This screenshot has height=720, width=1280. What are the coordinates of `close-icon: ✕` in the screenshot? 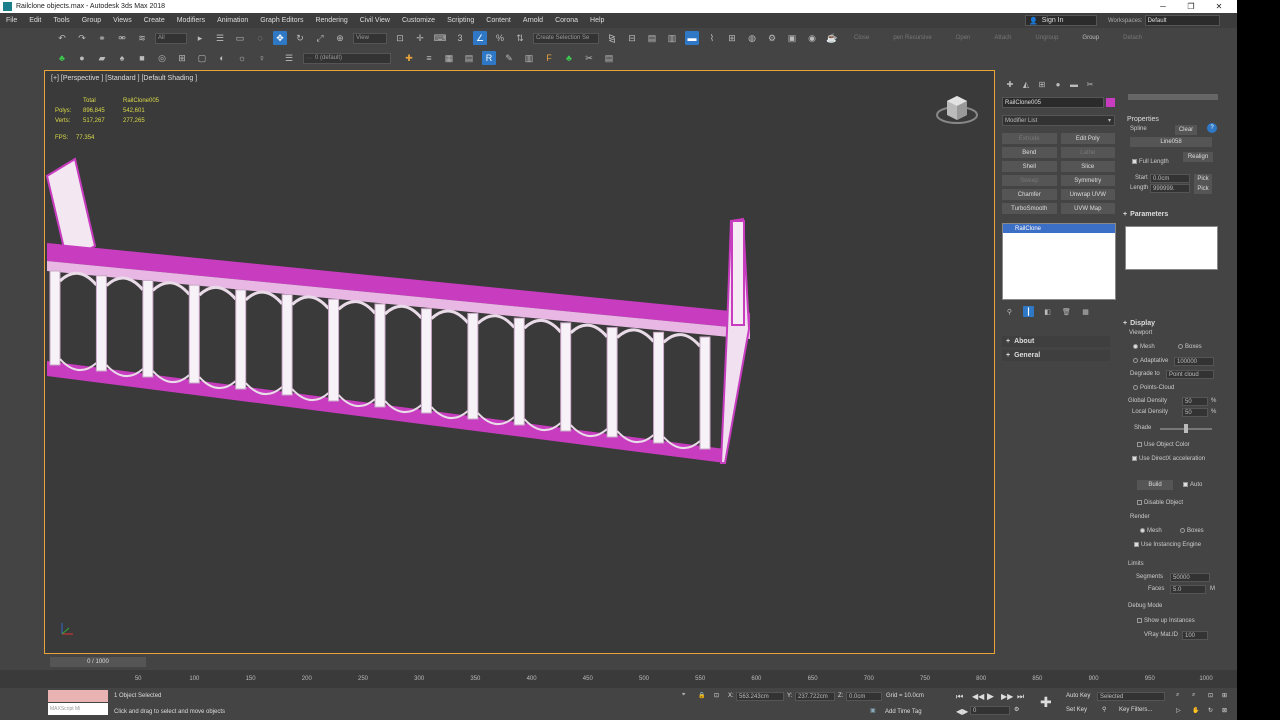 It's located at (1219, 6).